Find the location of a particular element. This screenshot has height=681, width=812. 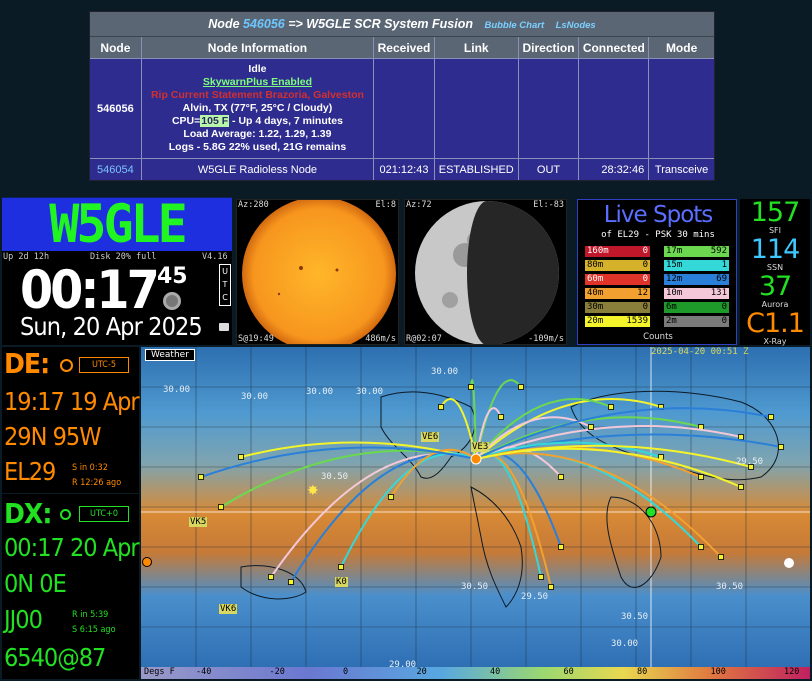

sun-elevation: El:8 is located at coordinates (385, 205).